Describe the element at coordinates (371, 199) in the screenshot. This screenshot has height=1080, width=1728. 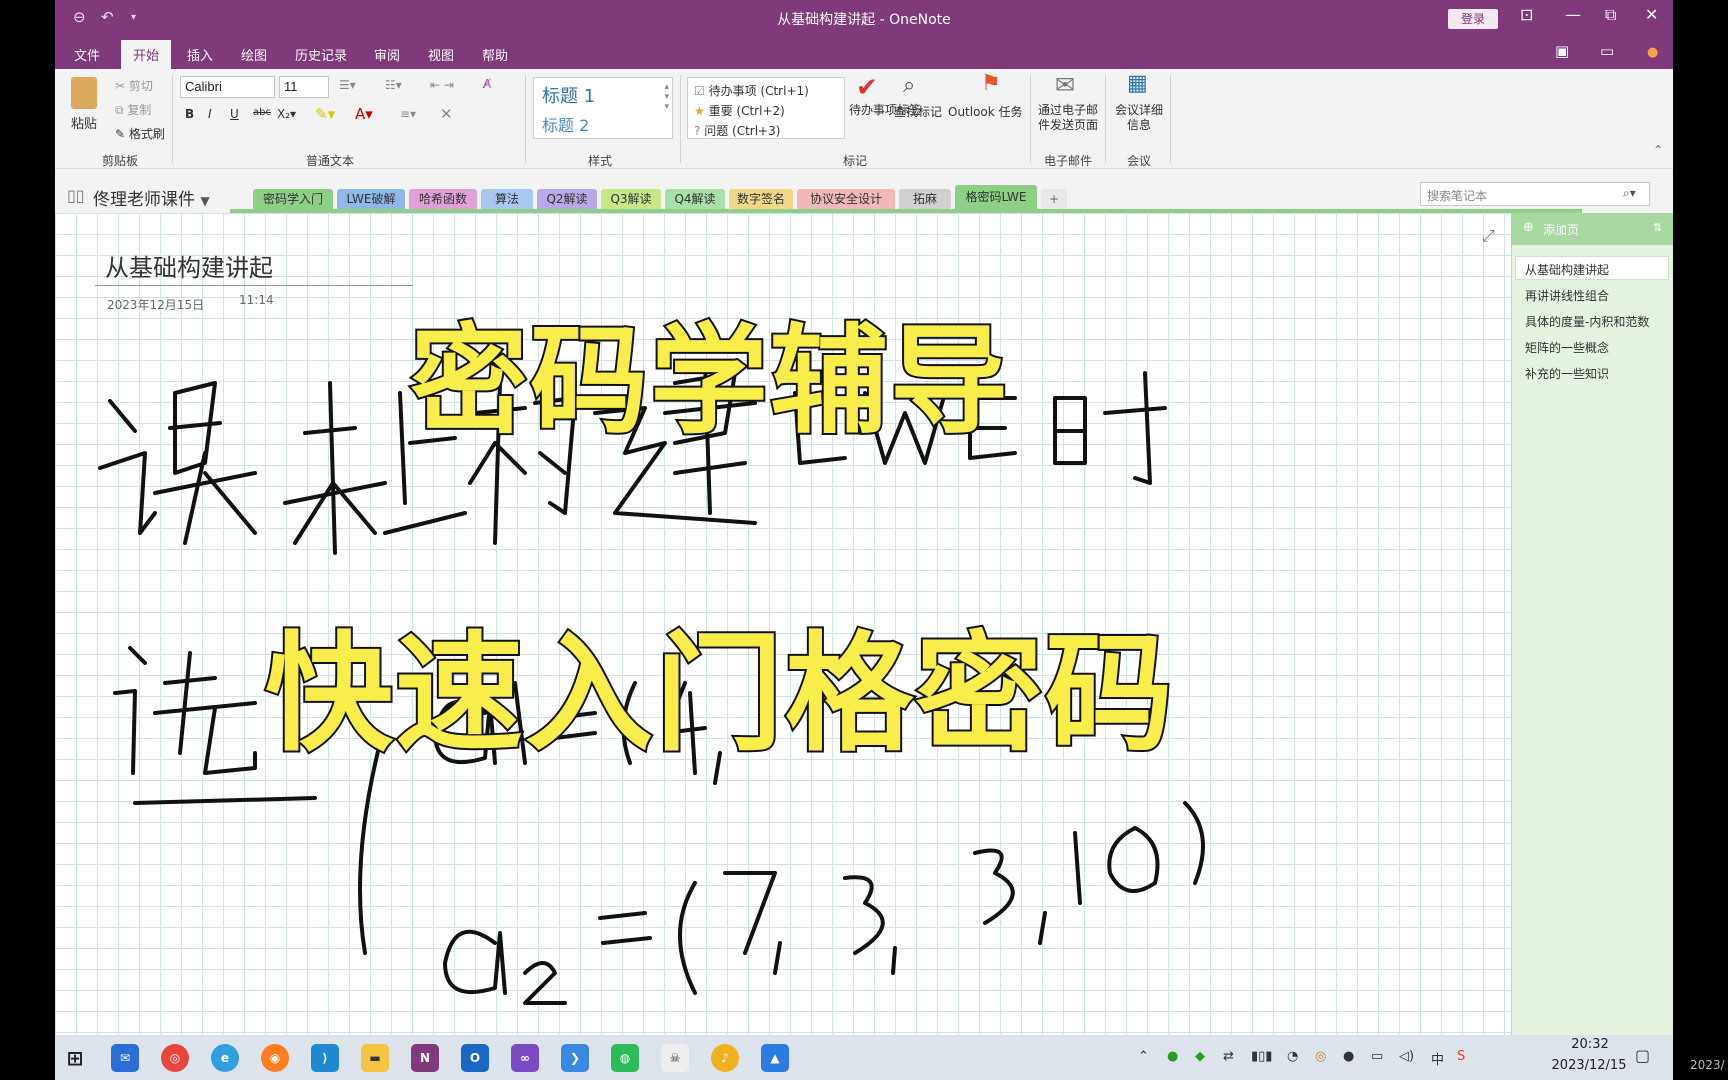
I see `section-tab: LWE破解` at that location.